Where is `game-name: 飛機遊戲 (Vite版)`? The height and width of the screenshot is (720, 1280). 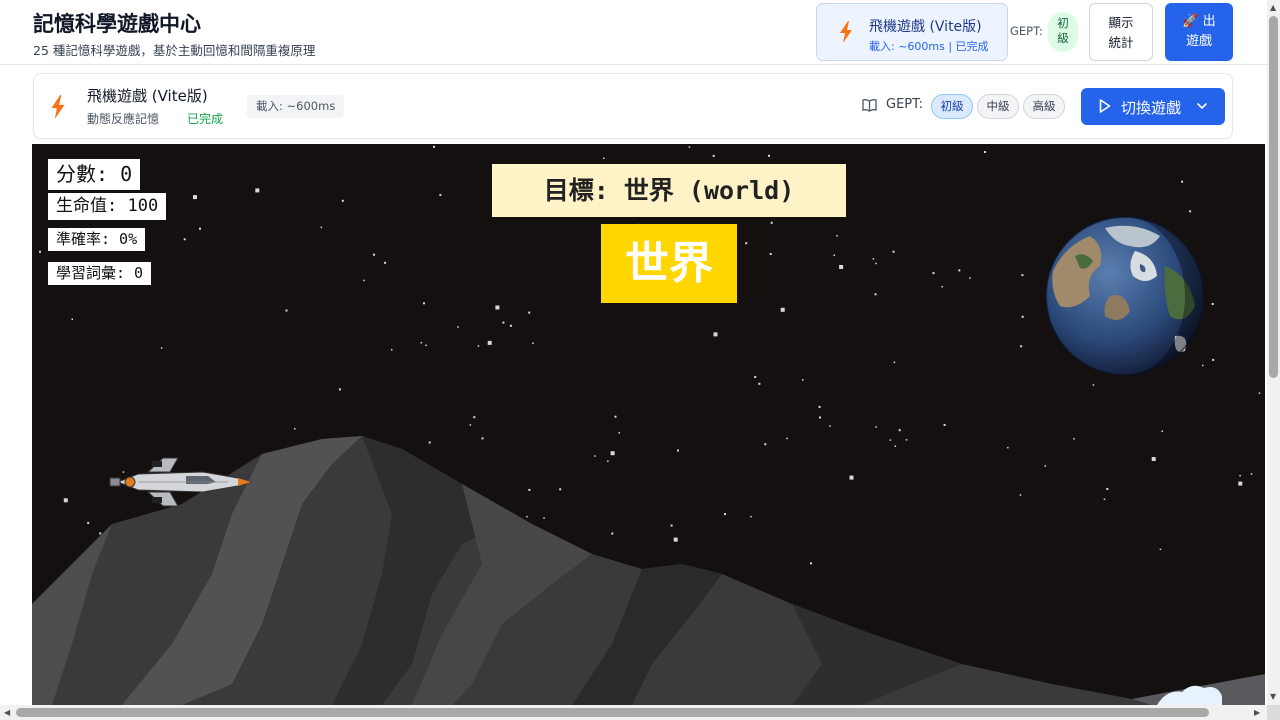 game-name: 飛機遊戲 (Vite版) is located at coordinates (147, 96).